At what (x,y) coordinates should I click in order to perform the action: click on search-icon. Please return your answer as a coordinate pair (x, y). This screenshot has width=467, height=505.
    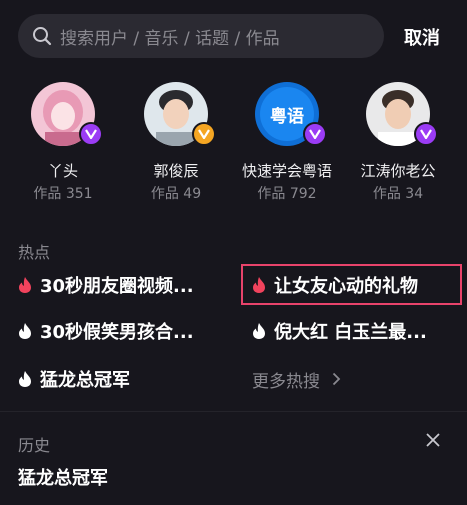
    Looking at the image, I should click on (42, 36).